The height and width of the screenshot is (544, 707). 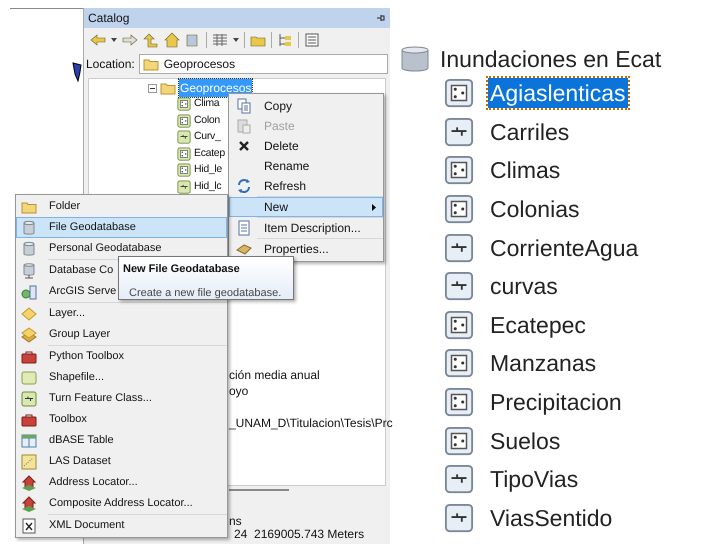 What do you see at coordinates (182, 269) in the screenshot?
I see `tooltip-title: New File Geodatabase` at bounding box center [182, 269].